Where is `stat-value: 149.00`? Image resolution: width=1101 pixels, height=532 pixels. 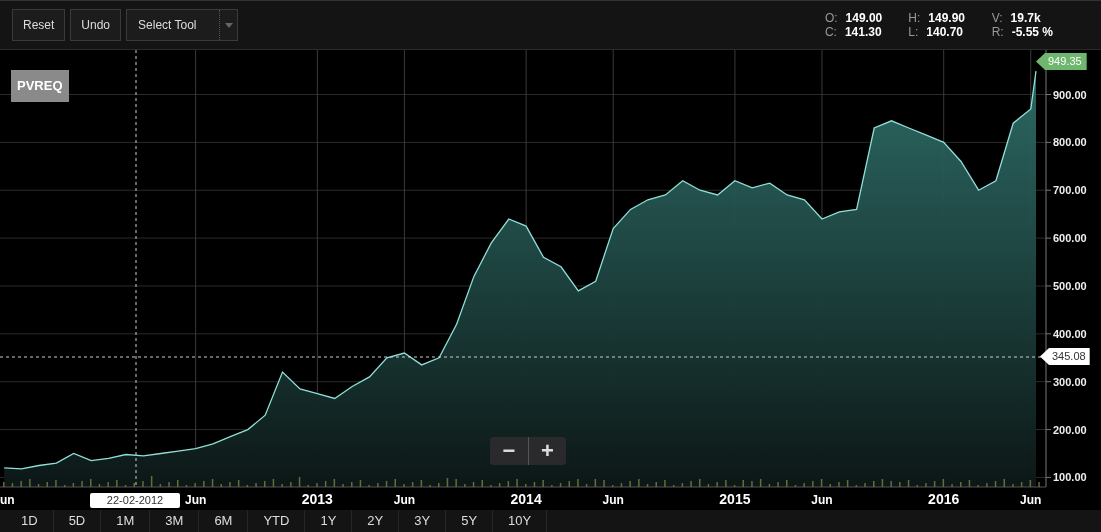
stat-value: 149.00 is located at coordinates (864, 18).